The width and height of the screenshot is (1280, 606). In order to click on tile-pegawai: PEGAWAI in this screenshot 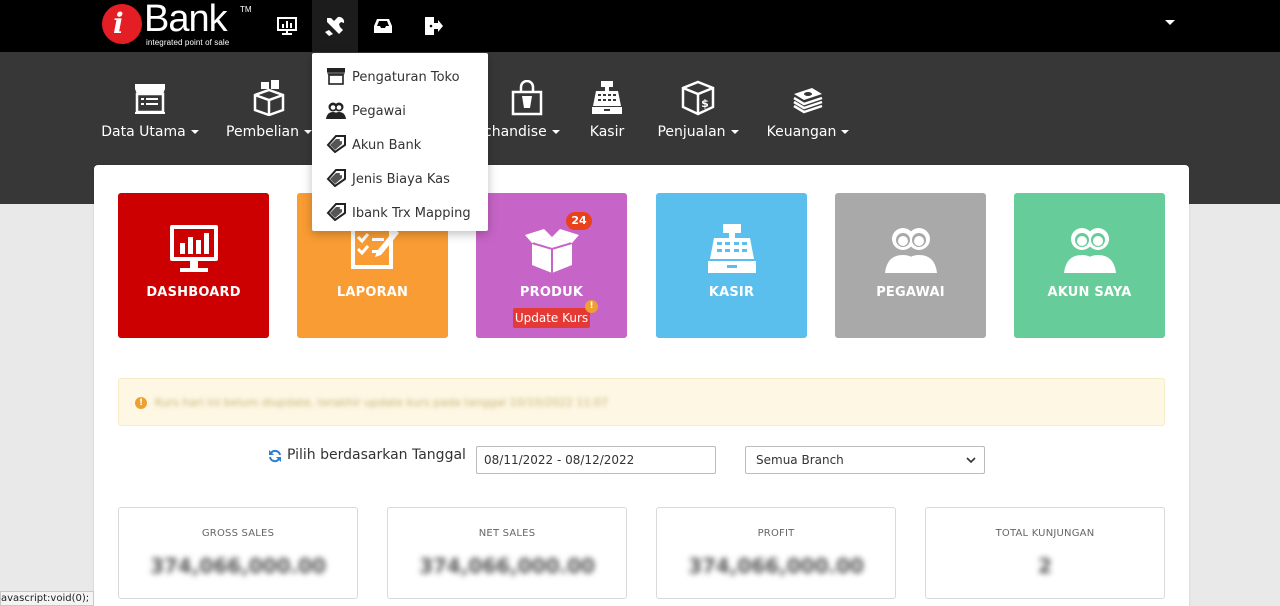, I will do `click(910, 265)`.